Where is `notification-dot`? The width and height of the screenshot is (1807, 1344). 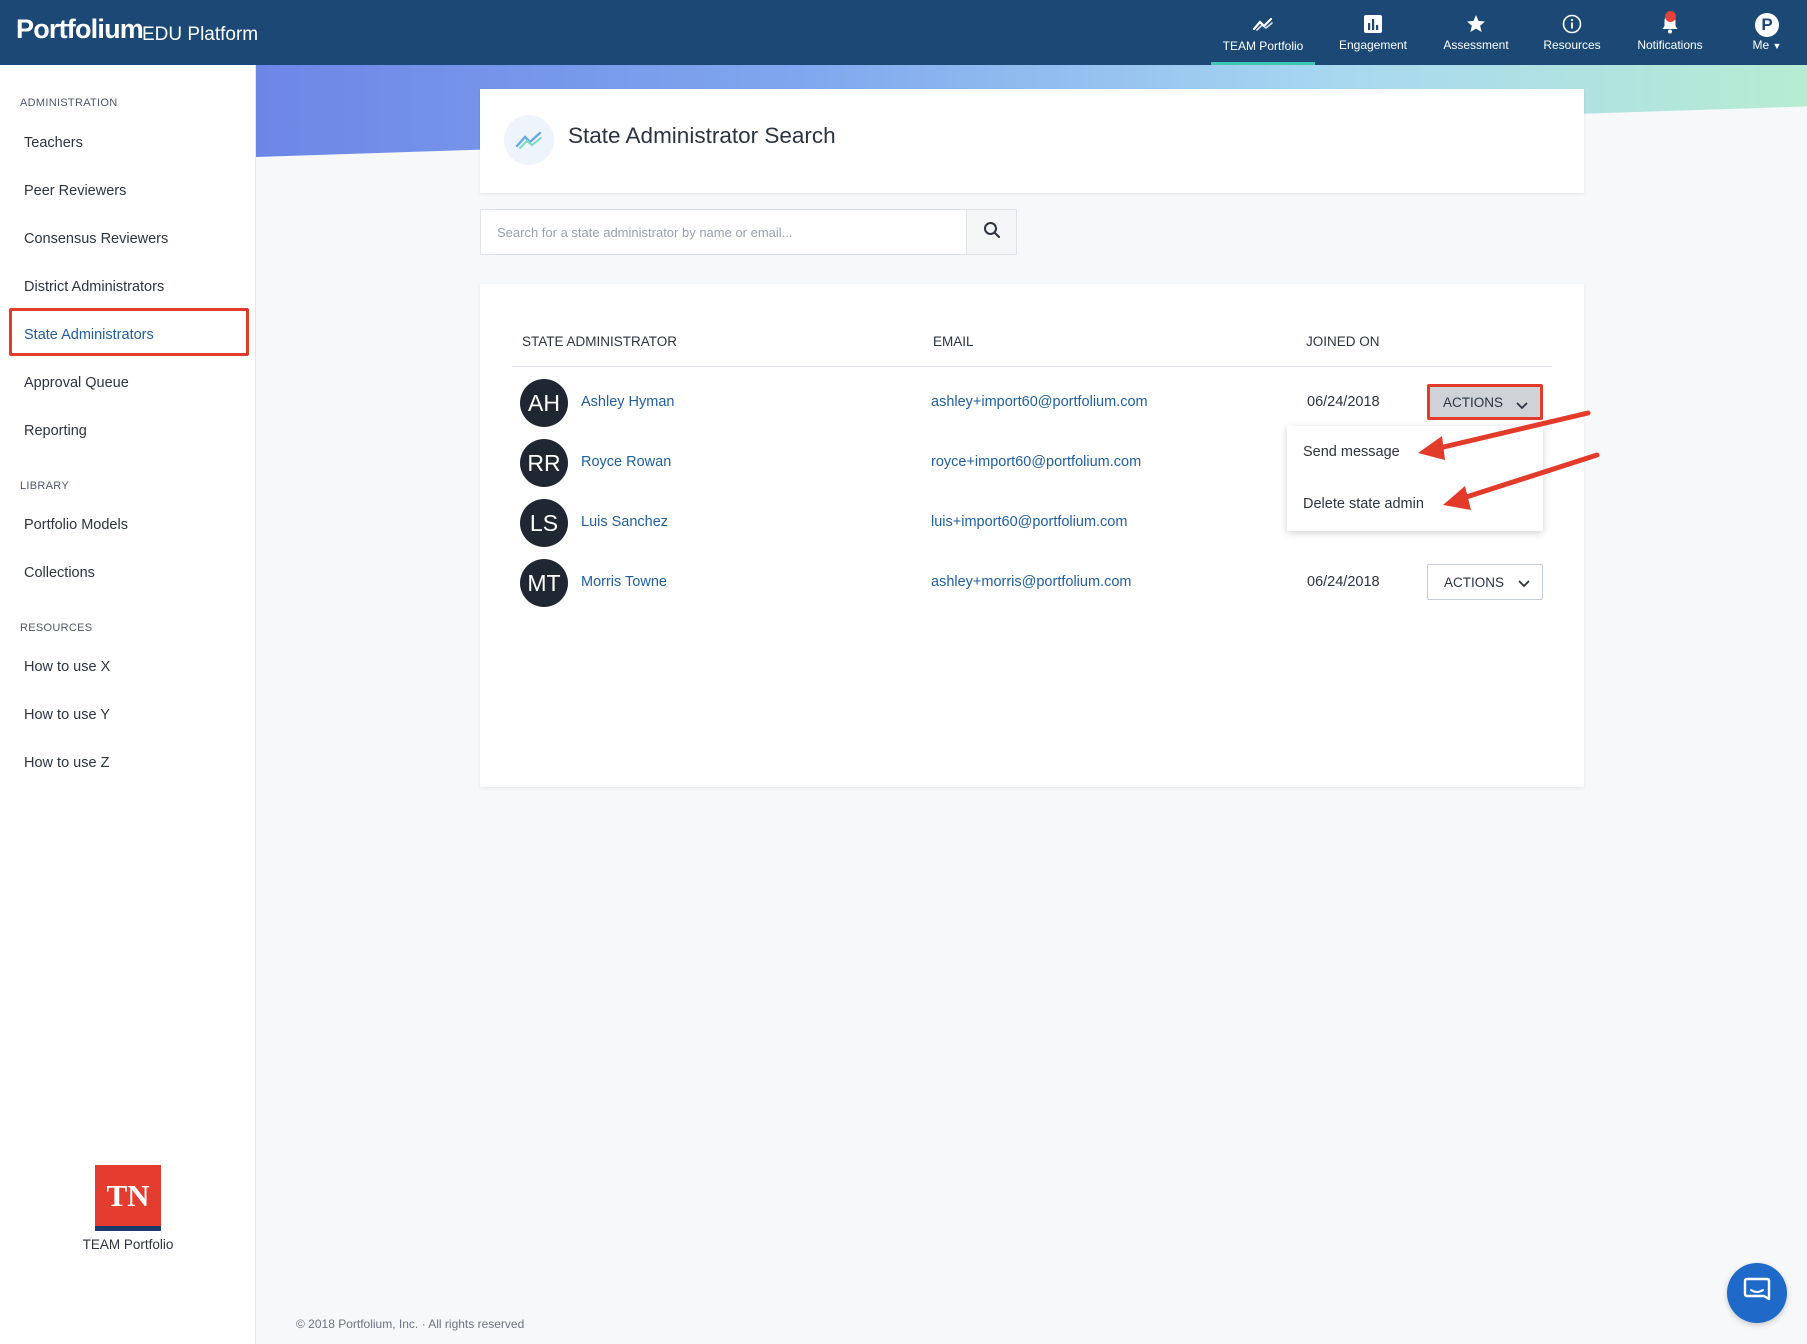
notification-dot is located at coordinates (1670, 16).